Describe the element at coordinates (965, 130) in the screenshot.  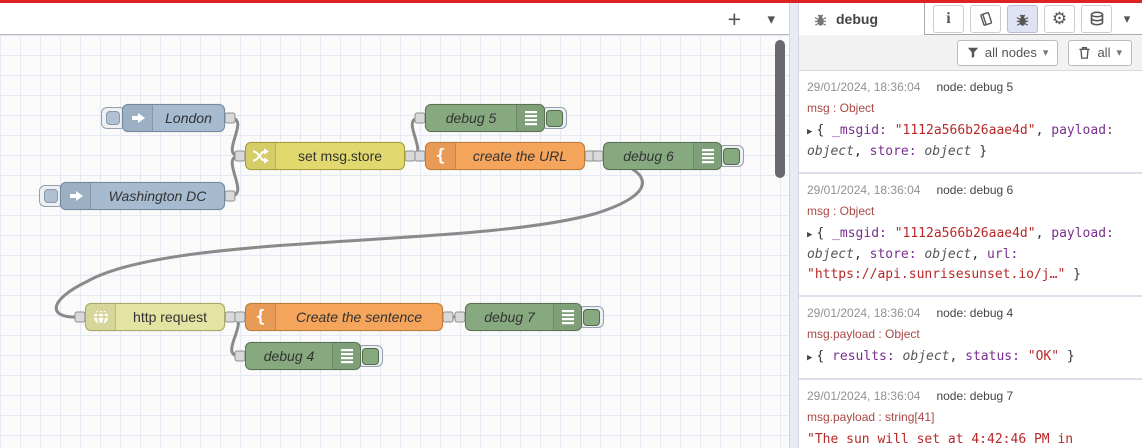
I see `debug-token-s: "1112a566b26aae4d"` at that location.